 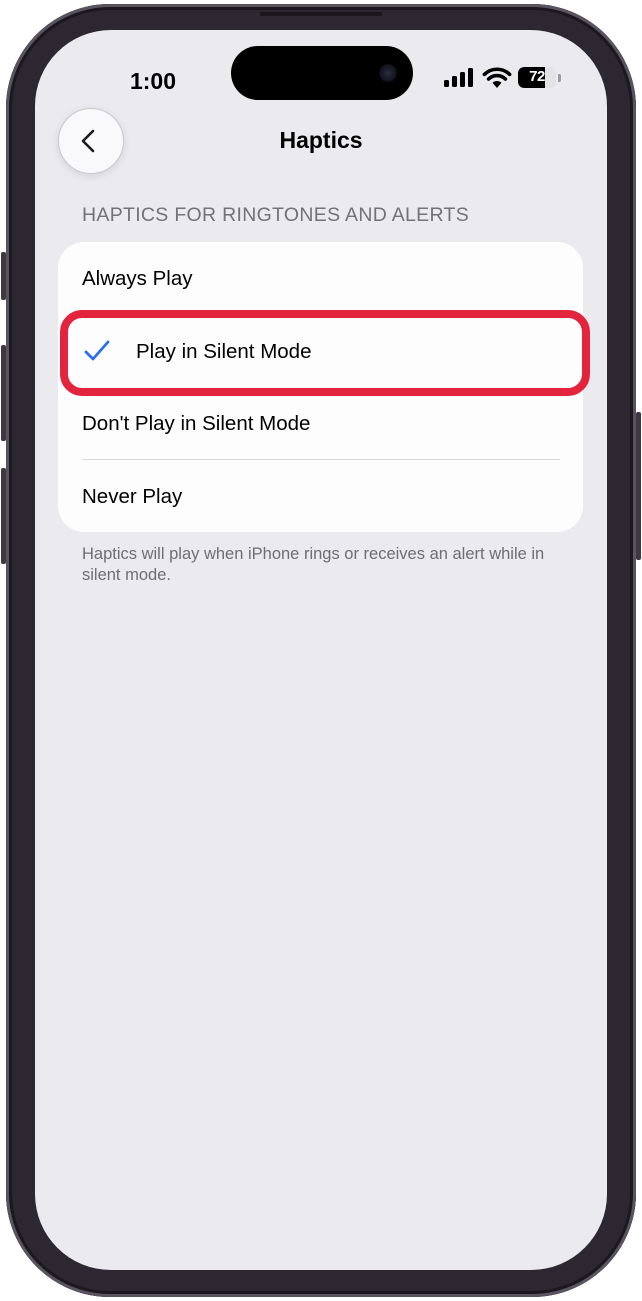 What do you see at coordinates (320, 279) in the screenshot?
I see `option-always-play: Always Play` at bounding box center [320, 279].